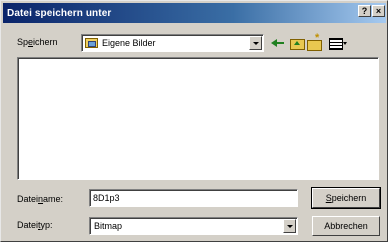  Describe the element at coordinates (278, 43) in the screenshot. I see `back-icon` at that location.